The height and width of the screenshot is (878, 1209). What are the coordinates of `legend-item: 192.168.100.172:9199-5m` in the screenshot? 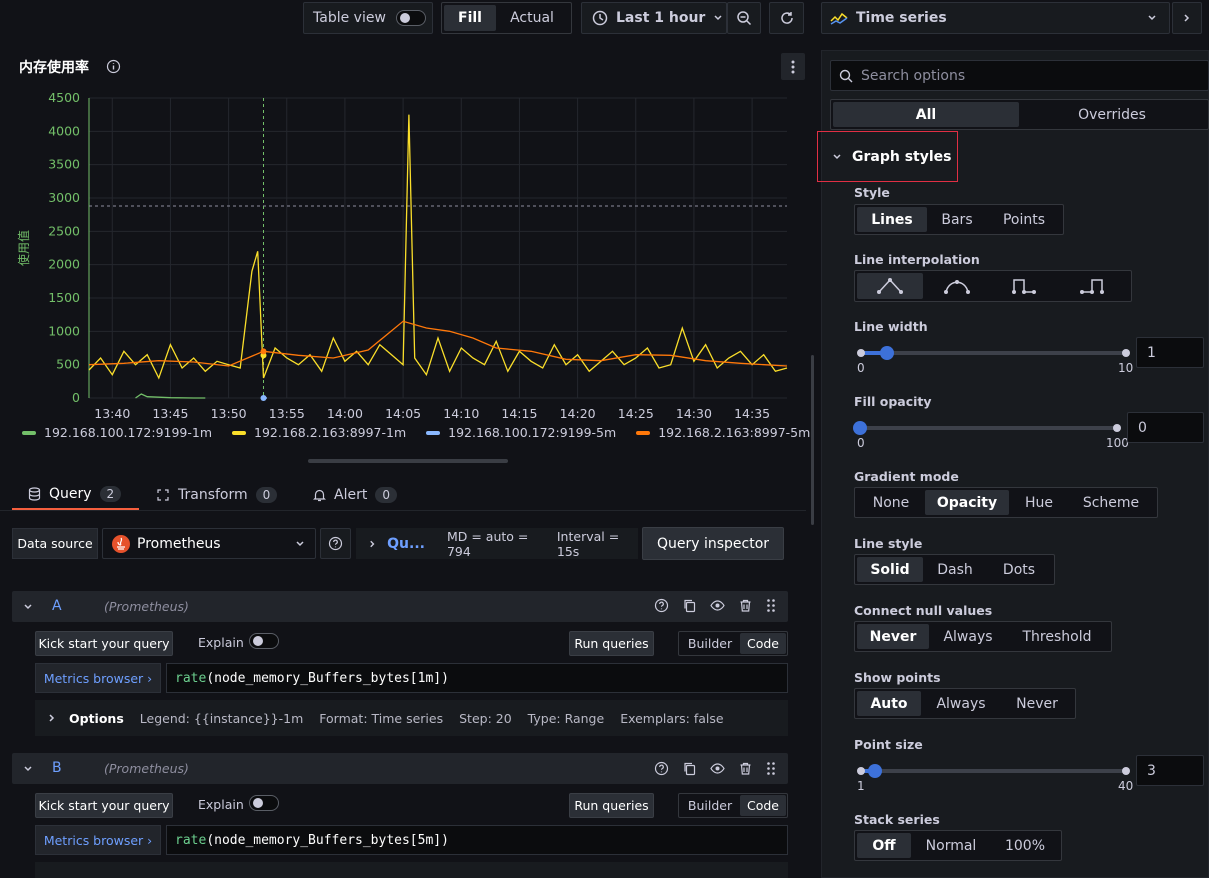 It's located at (521, 432).